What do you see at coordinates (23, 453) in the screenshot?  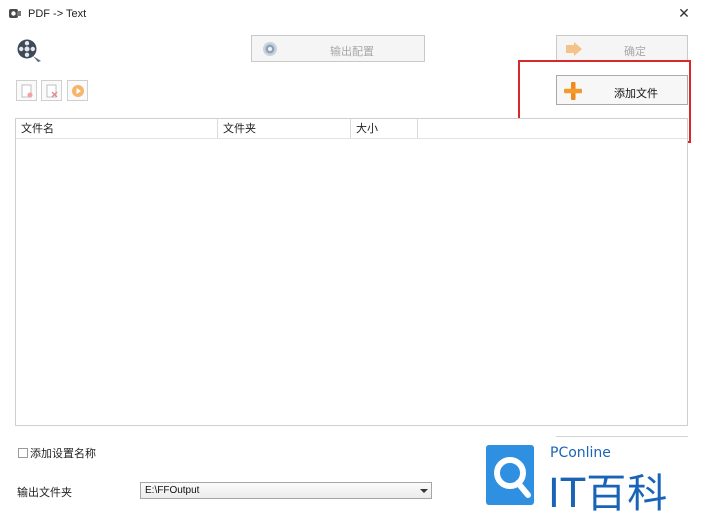 I see `add-setting-name-checkbox` at bounding box center [23, 453].